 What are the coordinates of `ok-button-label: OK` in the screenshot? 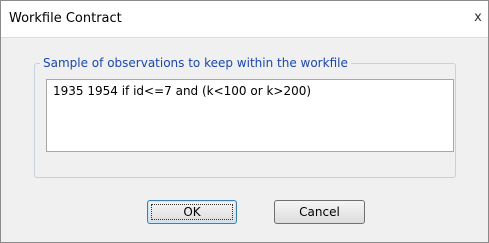 It's located at (192, 212).